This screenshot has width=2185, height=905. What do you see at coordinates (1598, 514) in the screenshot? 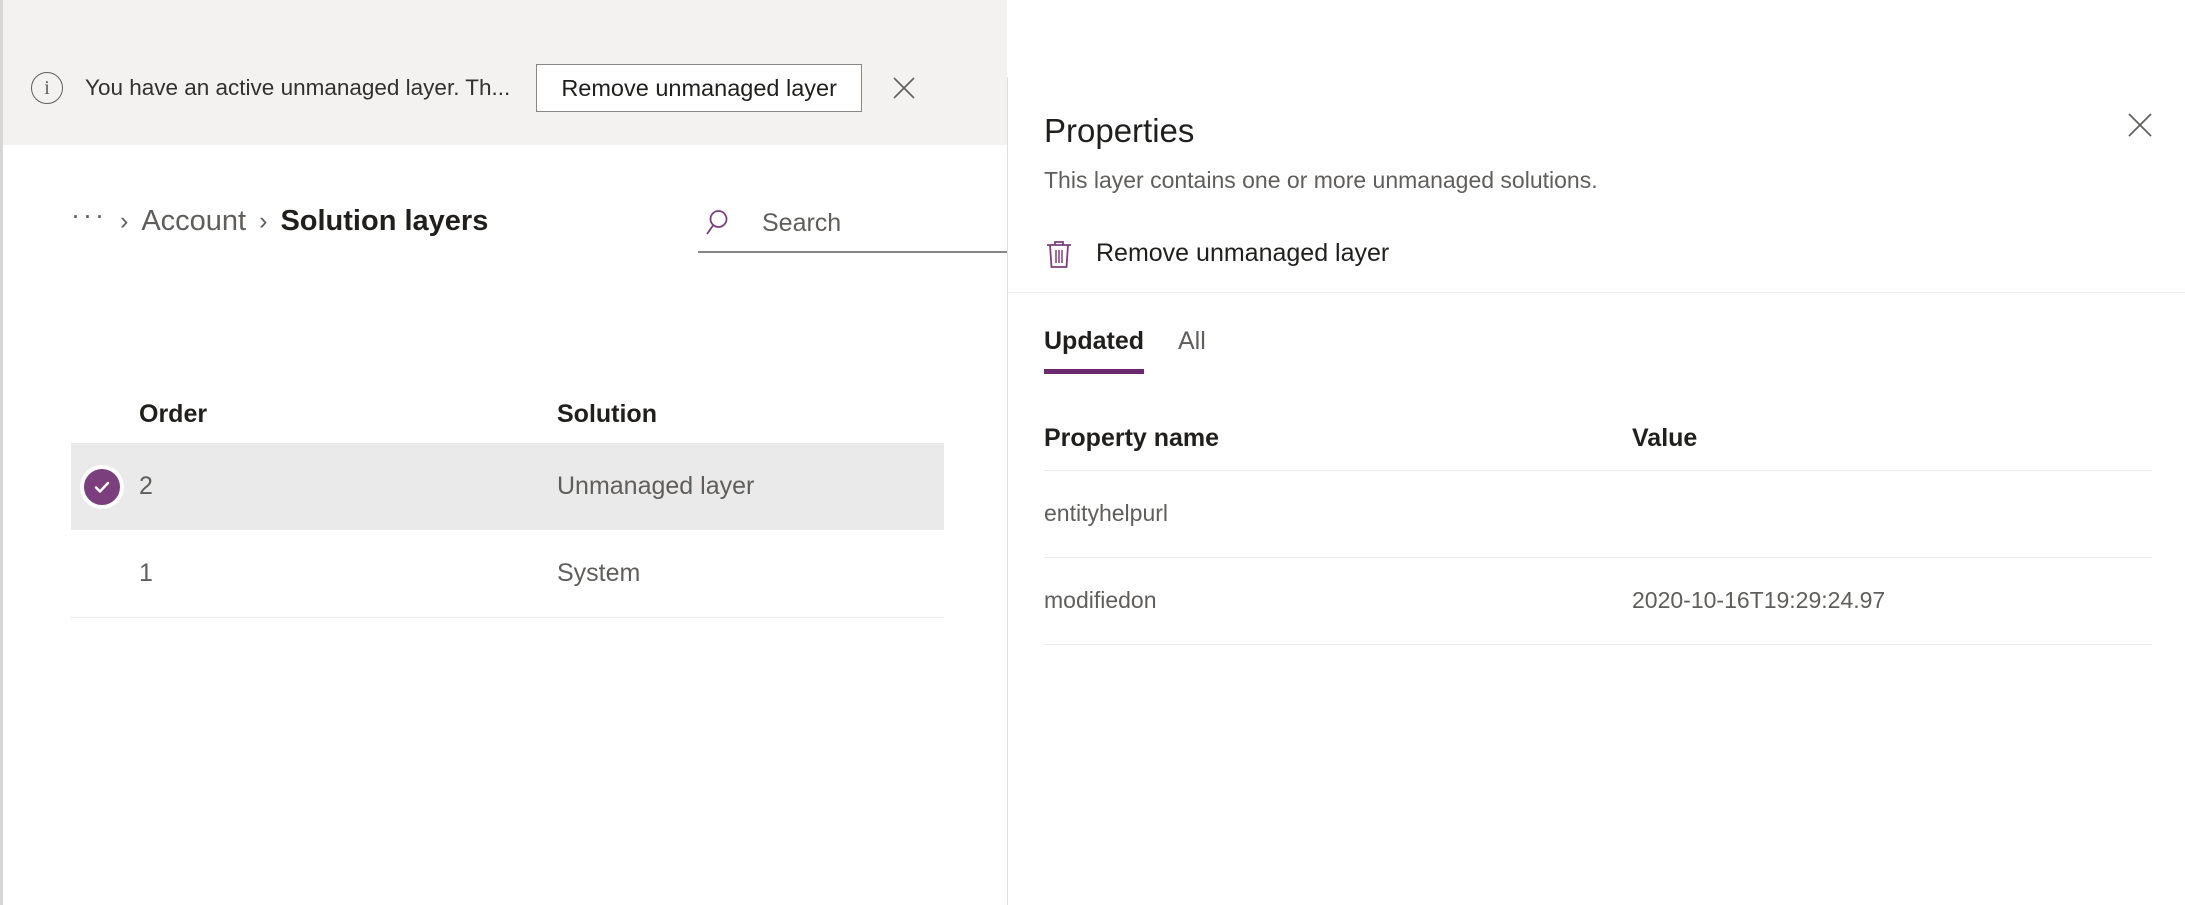
I see `table-row: entityhelpurl` at bounding box center [1598, 514].